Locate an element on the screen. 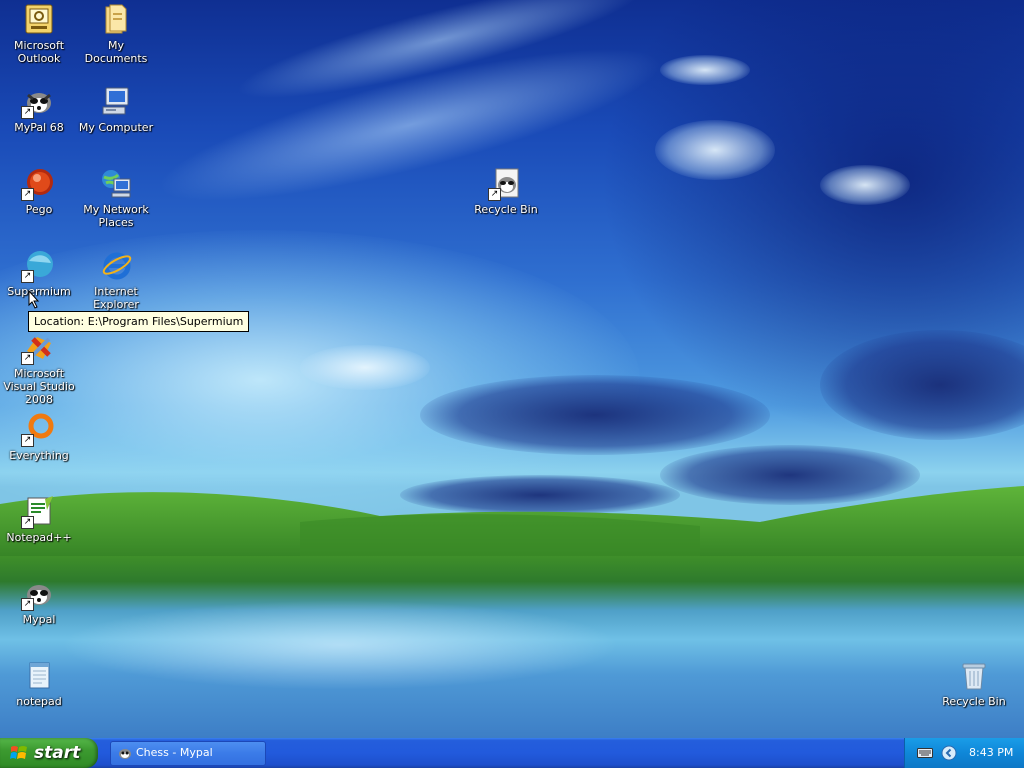 Image resolution: width=1024 pixels, height=768 pixels. desktop-icon-internet-explorer: Internet Explorer is located at coordinates (116, 280).